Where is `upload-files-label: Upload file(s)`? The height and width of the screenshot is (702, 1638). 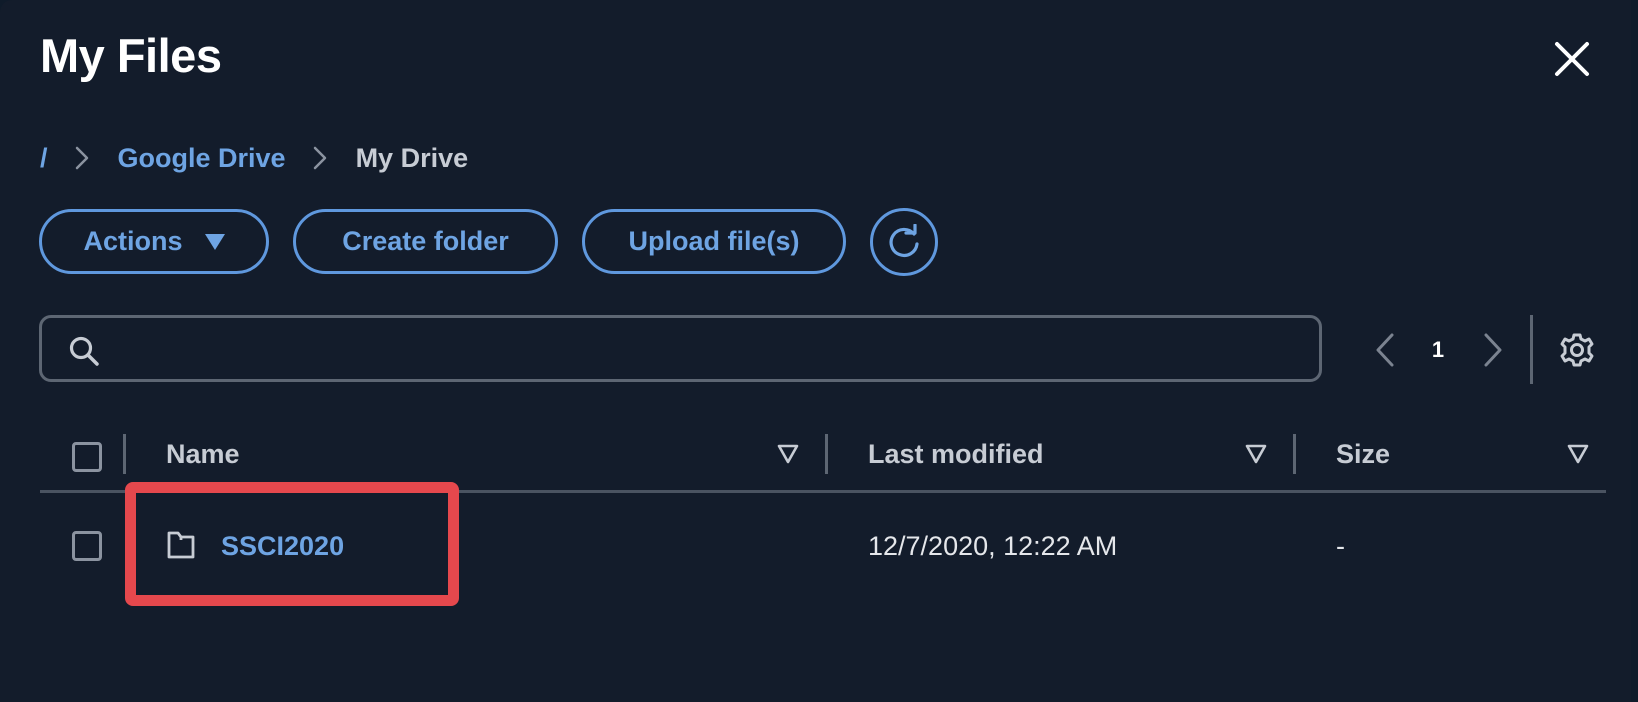 upload-files-label: Upload file(s) is located at coordinates (714, 241).